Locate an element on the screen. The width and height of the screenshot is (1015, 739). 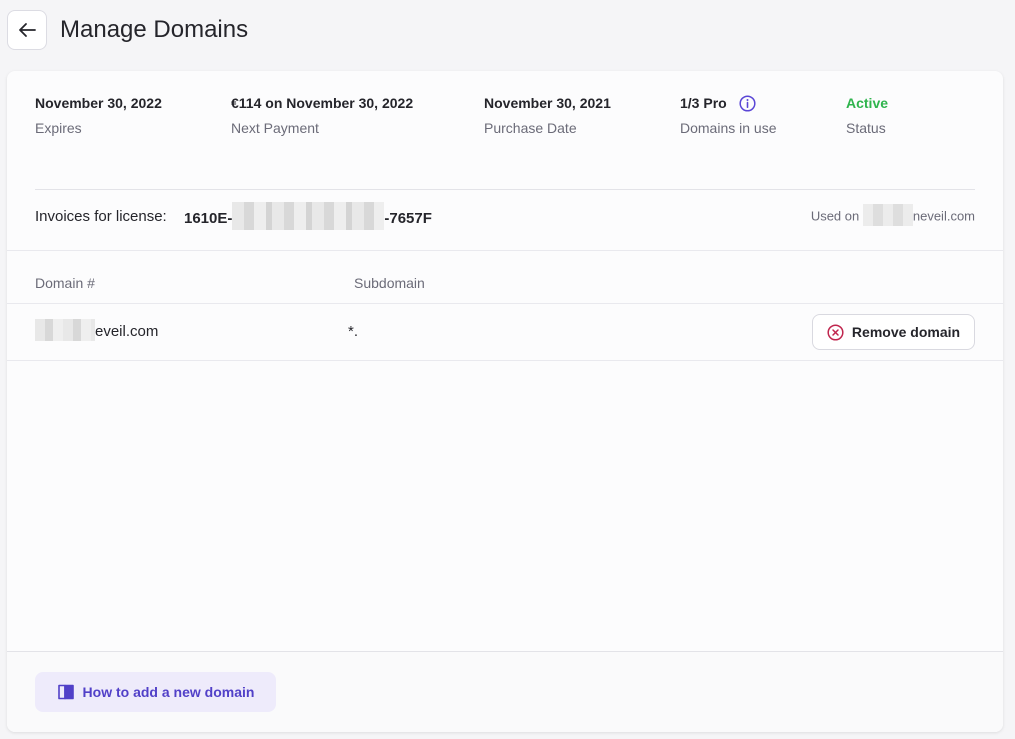
license-key: 1610E- -7657F is located at coordinates (308, 216).